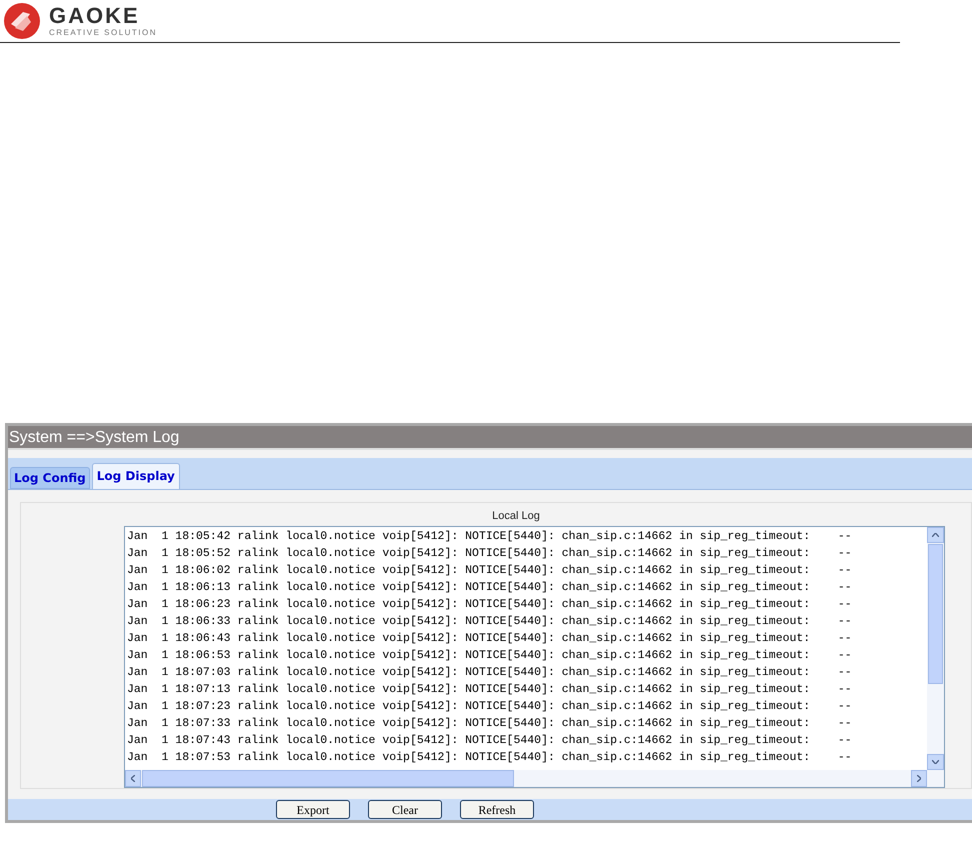  What do you see at coordinates (489, 622) in the screenshot?
I see `log-line: Jan 1 18:06:33 ralink local0.notice voip[5412]: NOTICE[5440]: chan_sip.c:14662 in sip_reg_timeout: --` at bounding box center [489, 622].